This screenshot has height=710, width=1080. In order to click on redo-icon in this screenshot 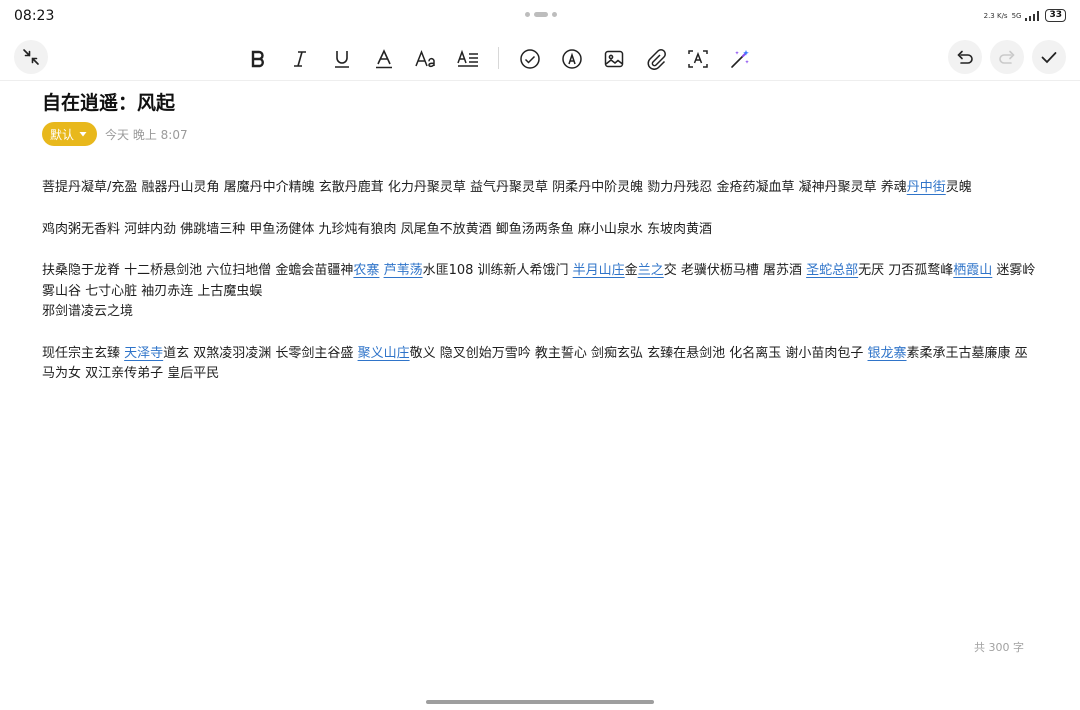, I will do `click(1007, 57)`.